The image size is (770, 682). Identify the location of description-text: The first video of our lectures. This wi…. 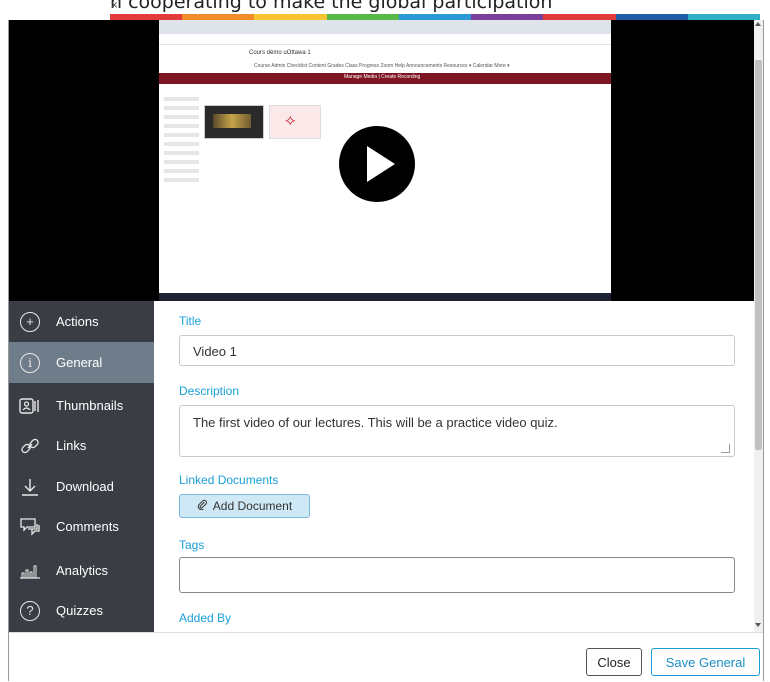
(375, 422).